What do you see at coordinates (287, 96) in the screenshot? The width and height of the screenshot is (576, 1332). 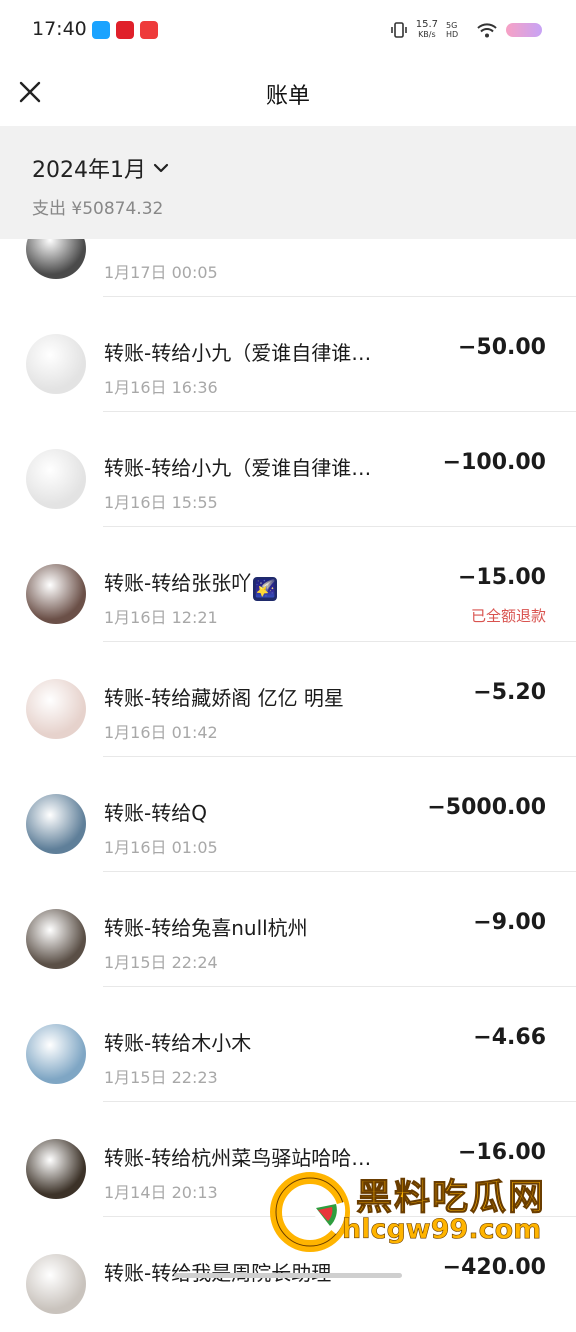 I see `page-title: 账单` at bounding box center [287, 96].